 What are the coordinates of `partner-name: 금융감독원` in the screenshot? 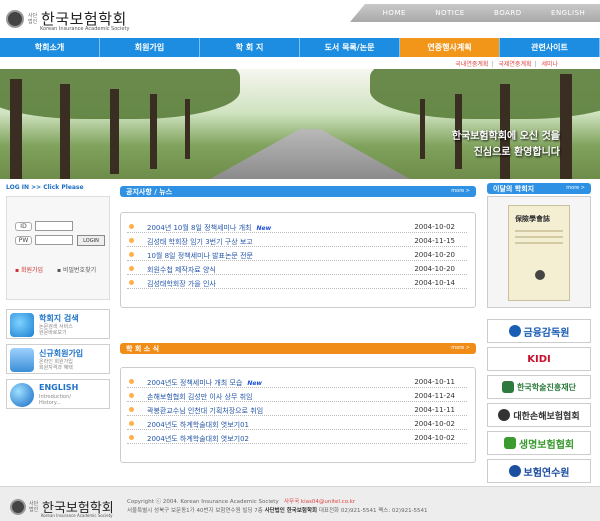 It's located at (546, 333).